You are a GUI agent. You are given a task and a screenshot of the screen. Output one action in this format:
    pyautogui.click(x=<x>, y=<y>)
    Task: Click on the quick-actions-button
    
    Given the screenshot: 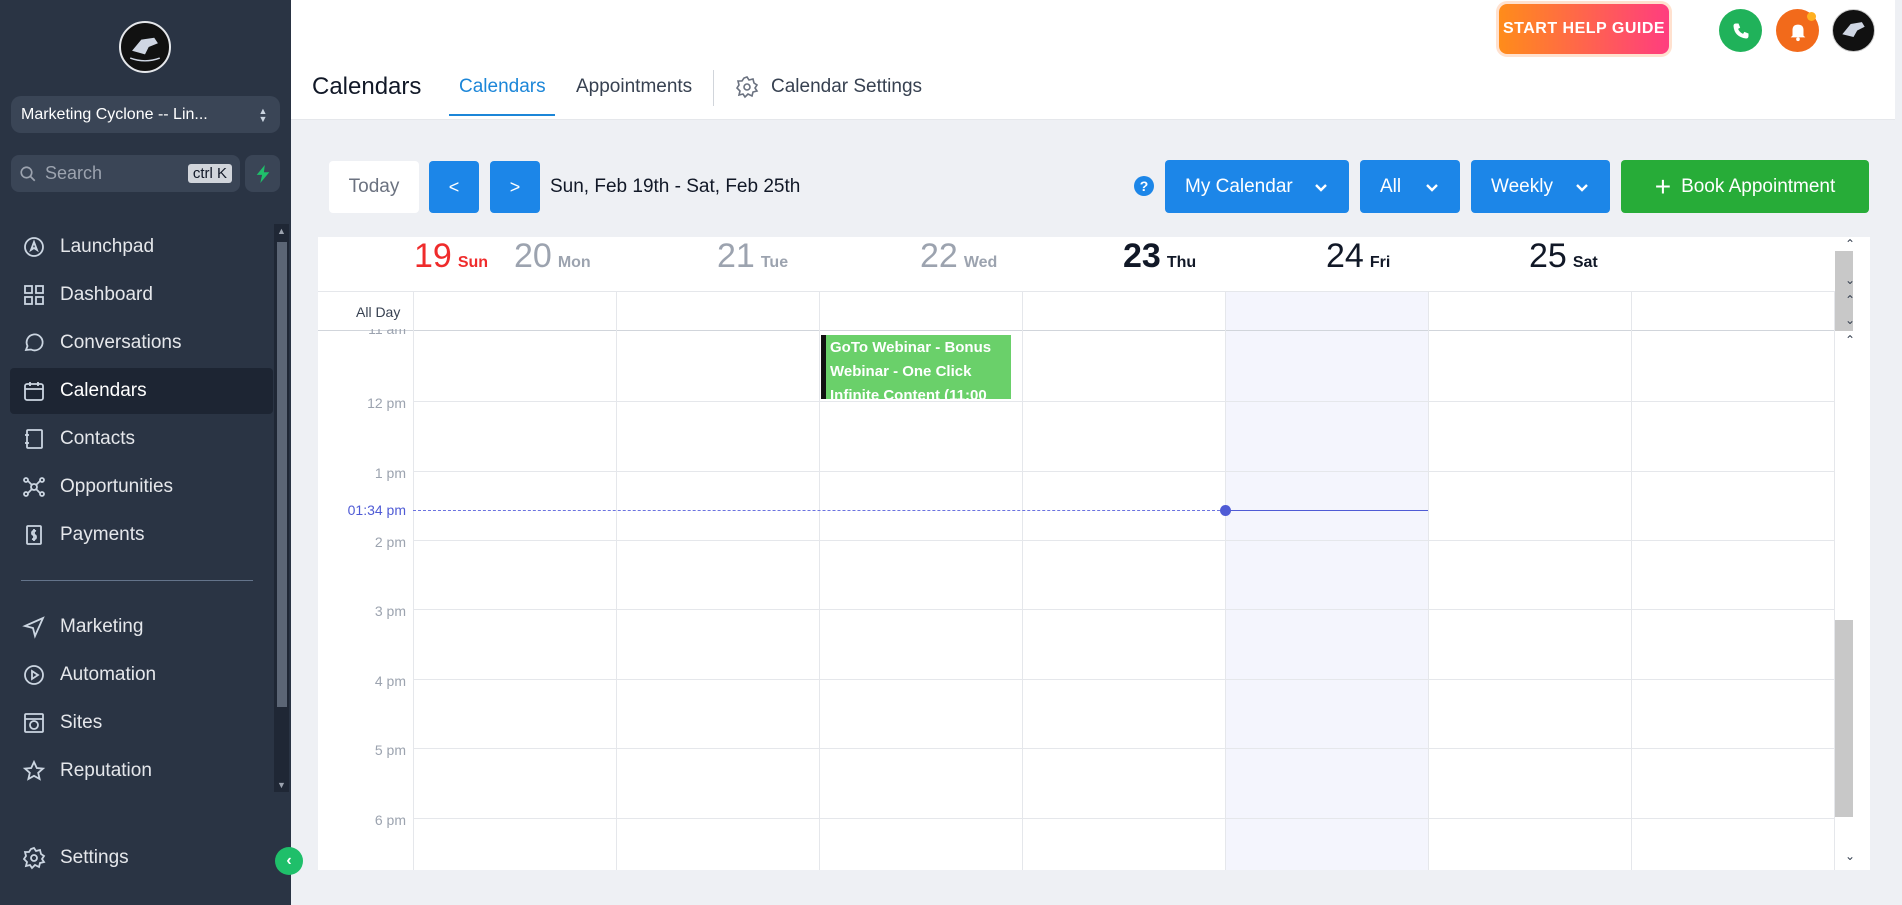 What is the action you would take?
    pyautogui.click(x=262, y=173)
    